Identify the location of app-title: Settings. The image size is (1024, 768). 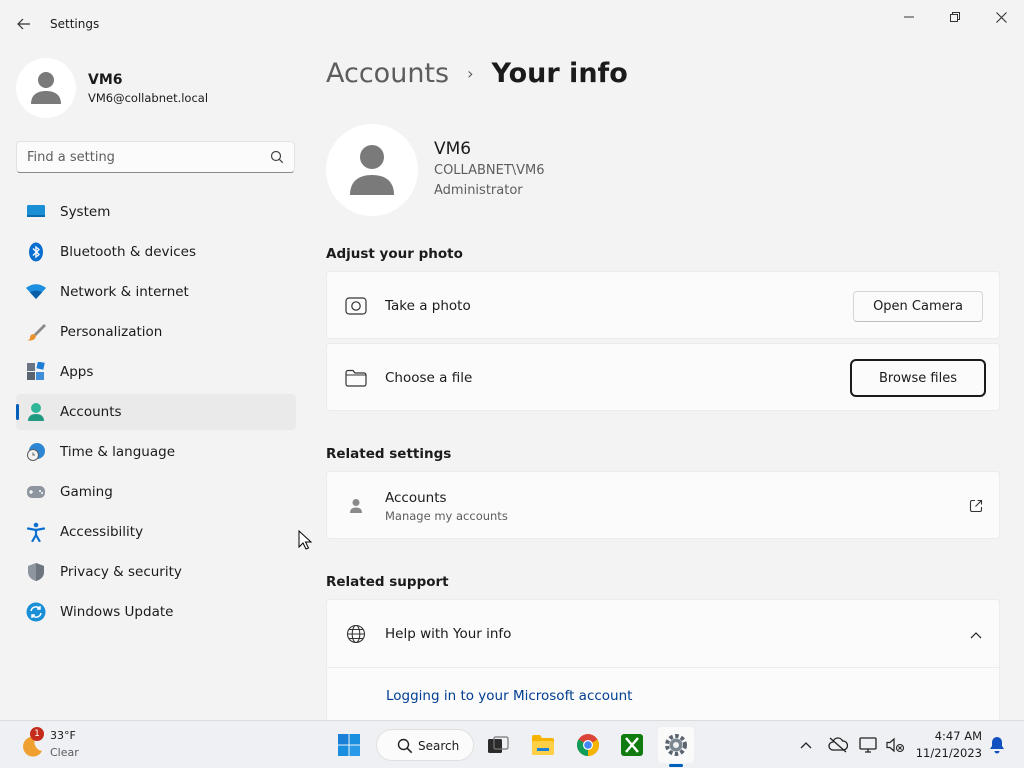
(75, 24).